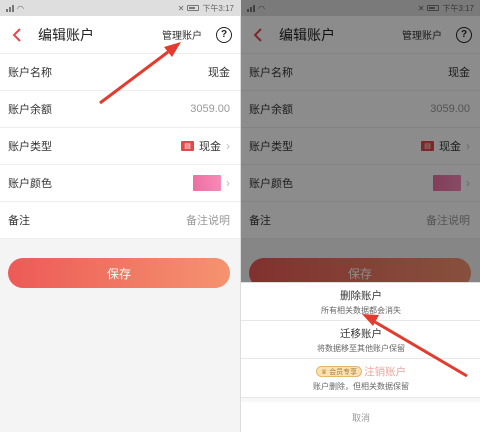 Image resolution: width=480 pixels, height=432 pixels. What do you see at coordinates (208, 220) in the screenshot?
I see `note-placeholder: 备注说明` at bounding box center [208, 220].